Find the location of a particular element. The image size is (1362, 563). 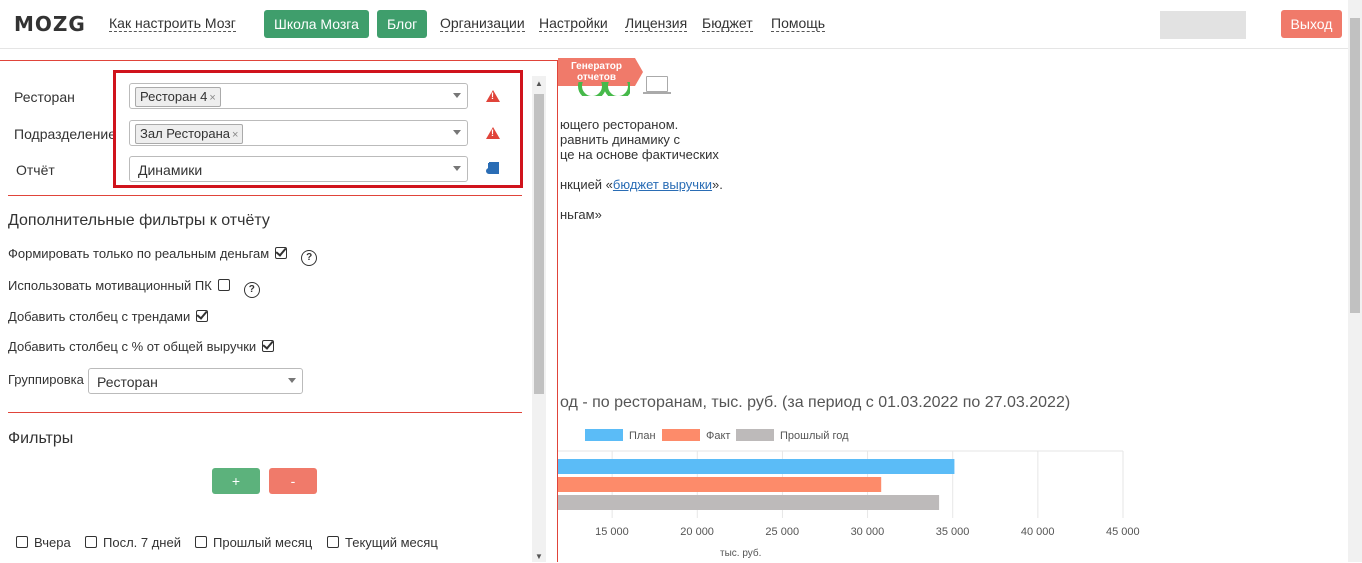

x-axis-label: тыс. руб. is located at coordinates (741, 553).